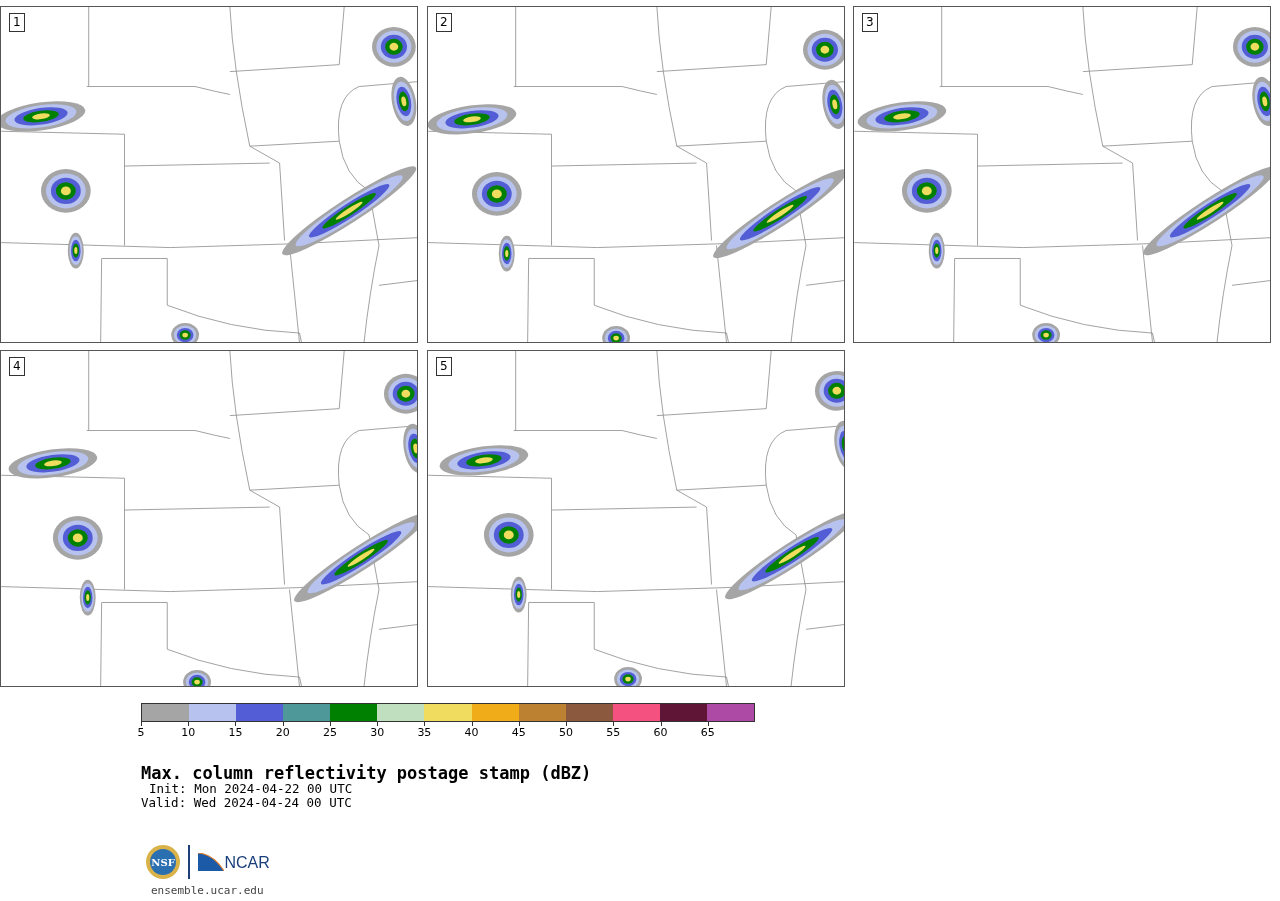 The height and width of the screenshot is (901, 1280). What do you see at coordinates (424, 733) in the screenshot?
I see `tick-label: 35` at bounding box center [424, 733].